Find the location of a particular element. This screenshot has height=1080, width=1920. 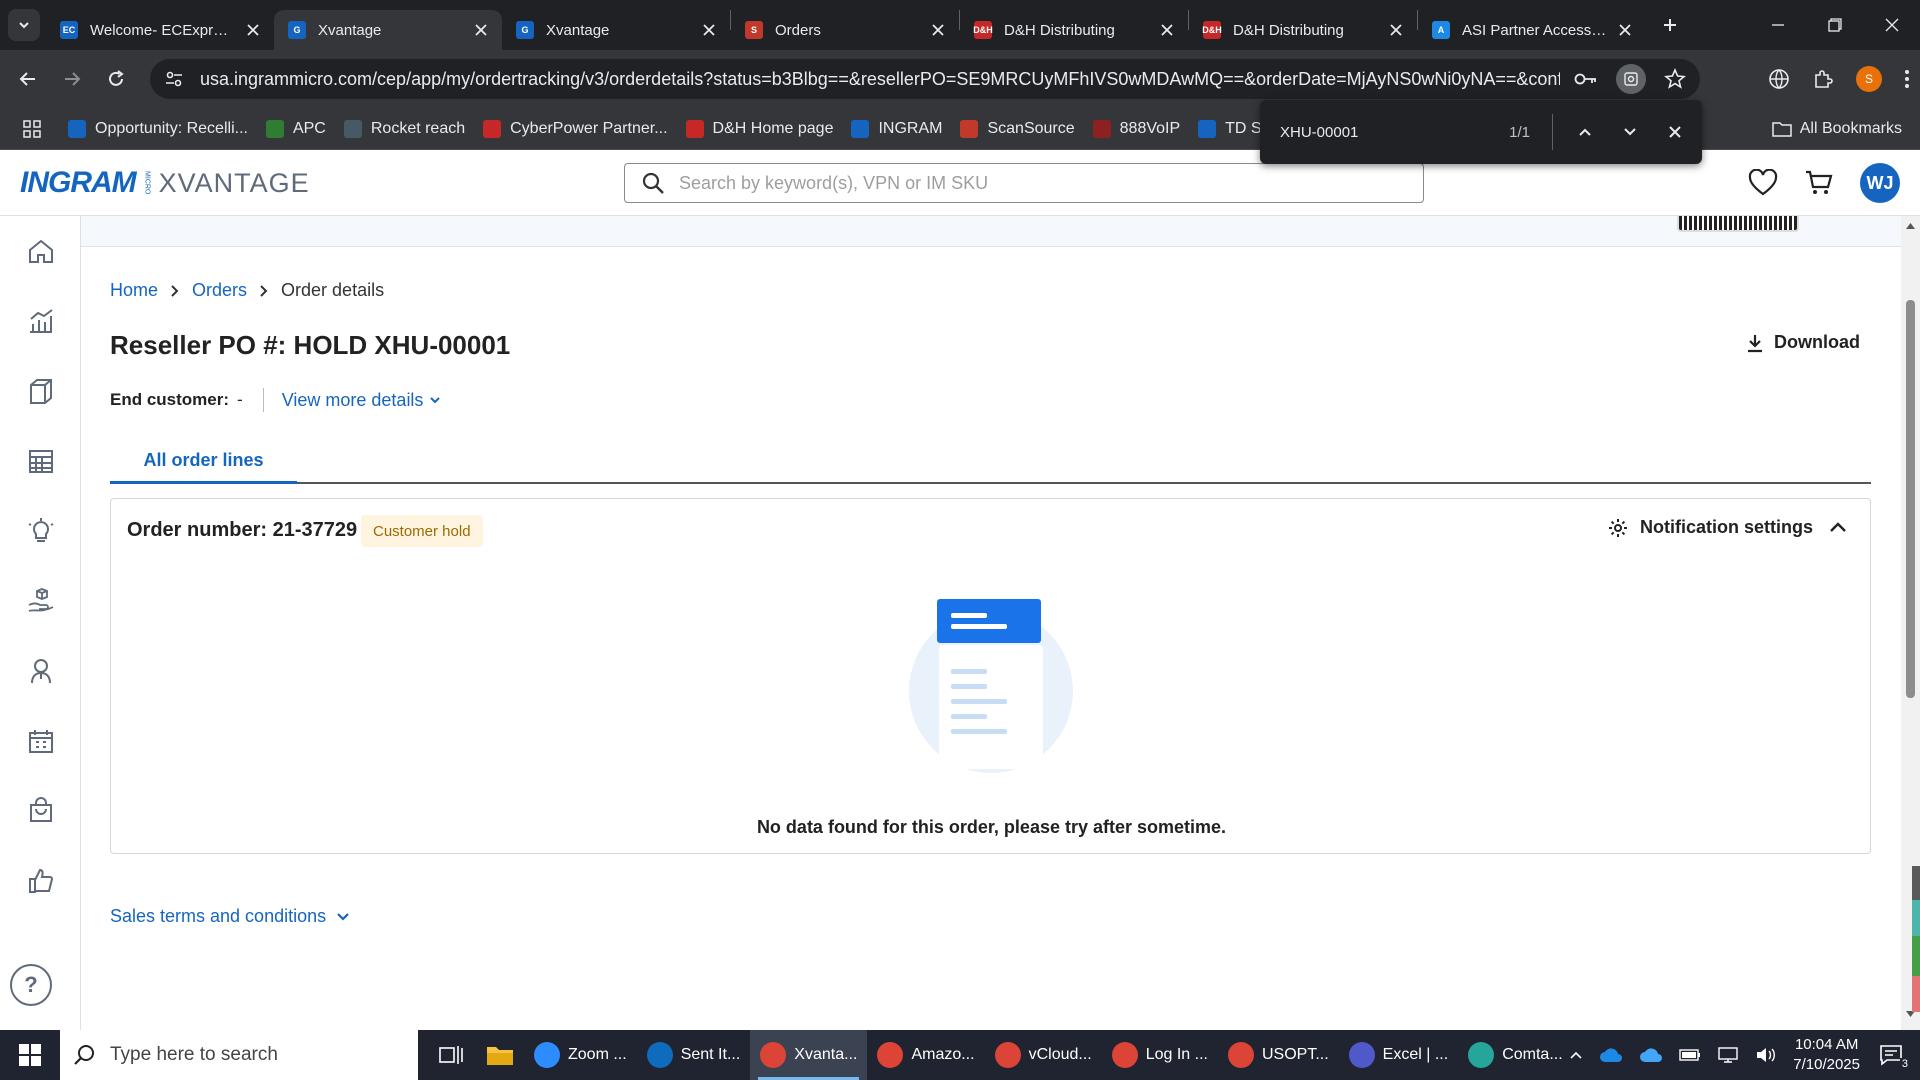

all-bookmarks-button: All Bookmarks is located at coordinates (1837, 129).